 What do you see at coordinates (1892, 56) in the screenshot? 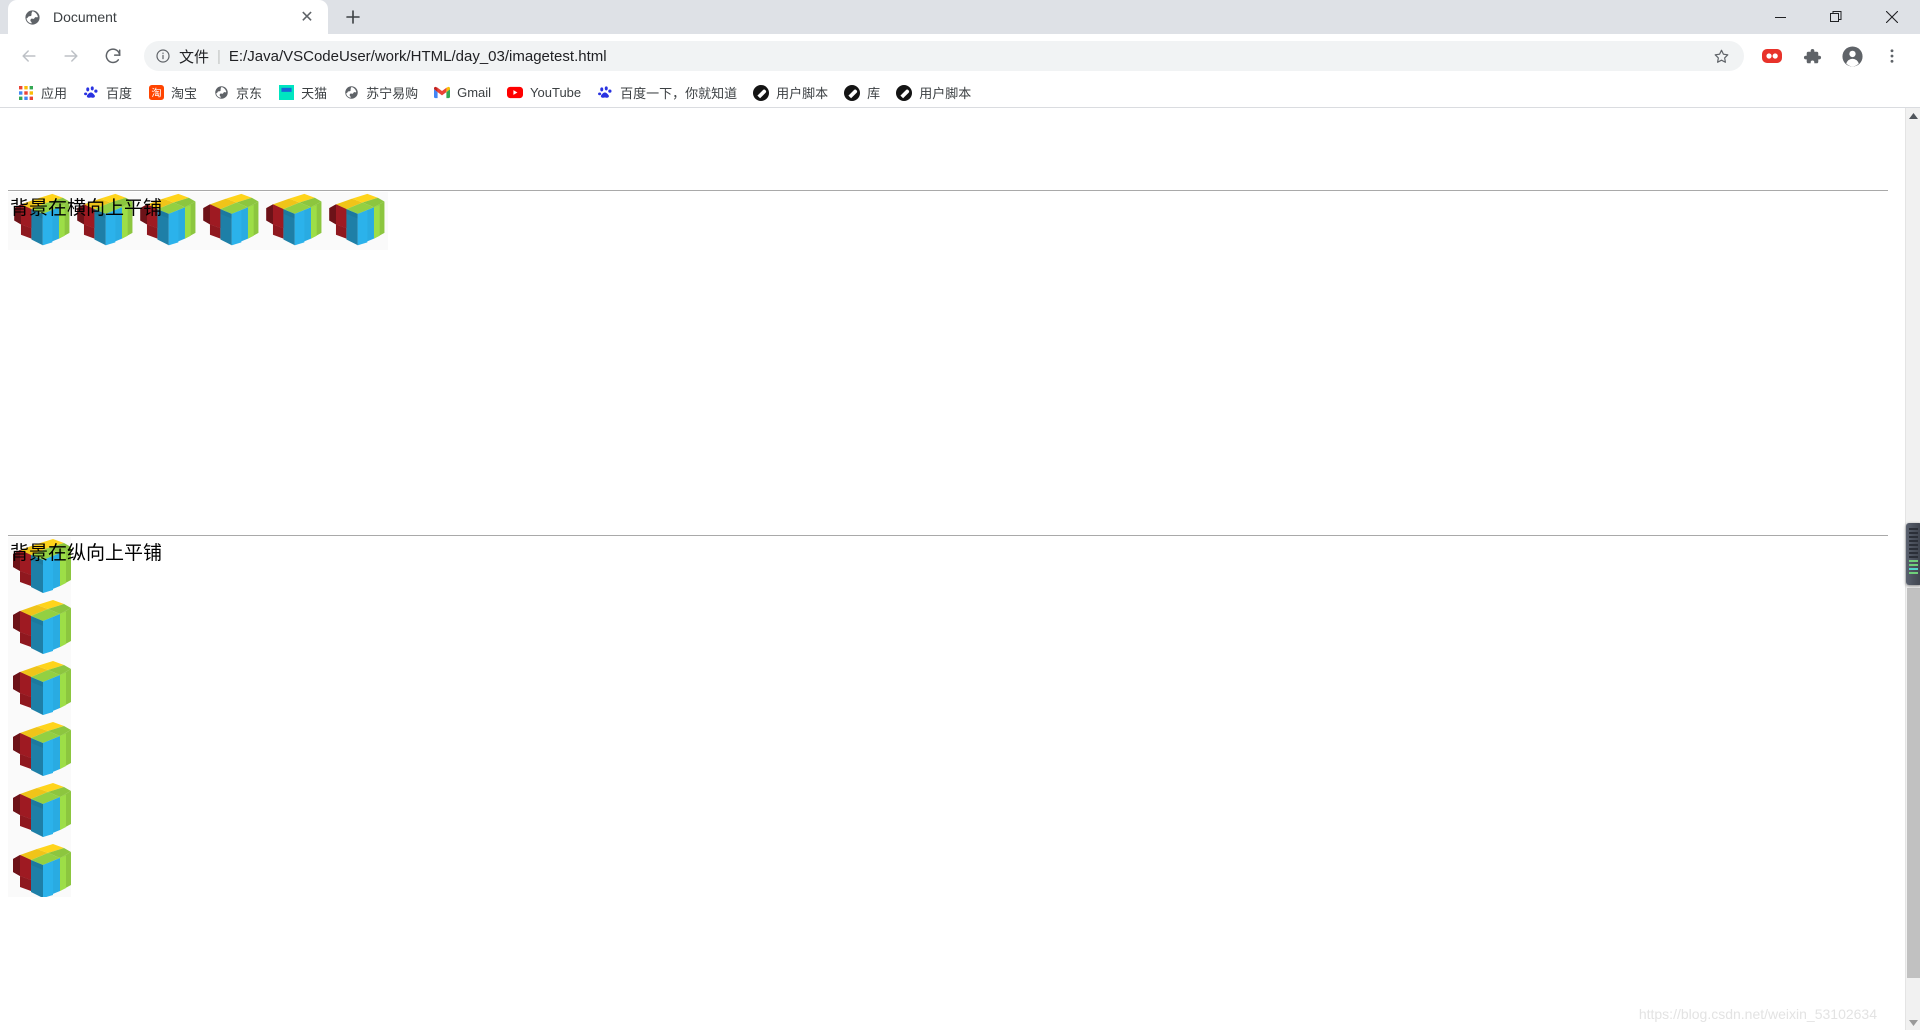
I see `more-menu-icon` at bounding box center [1892, 56].